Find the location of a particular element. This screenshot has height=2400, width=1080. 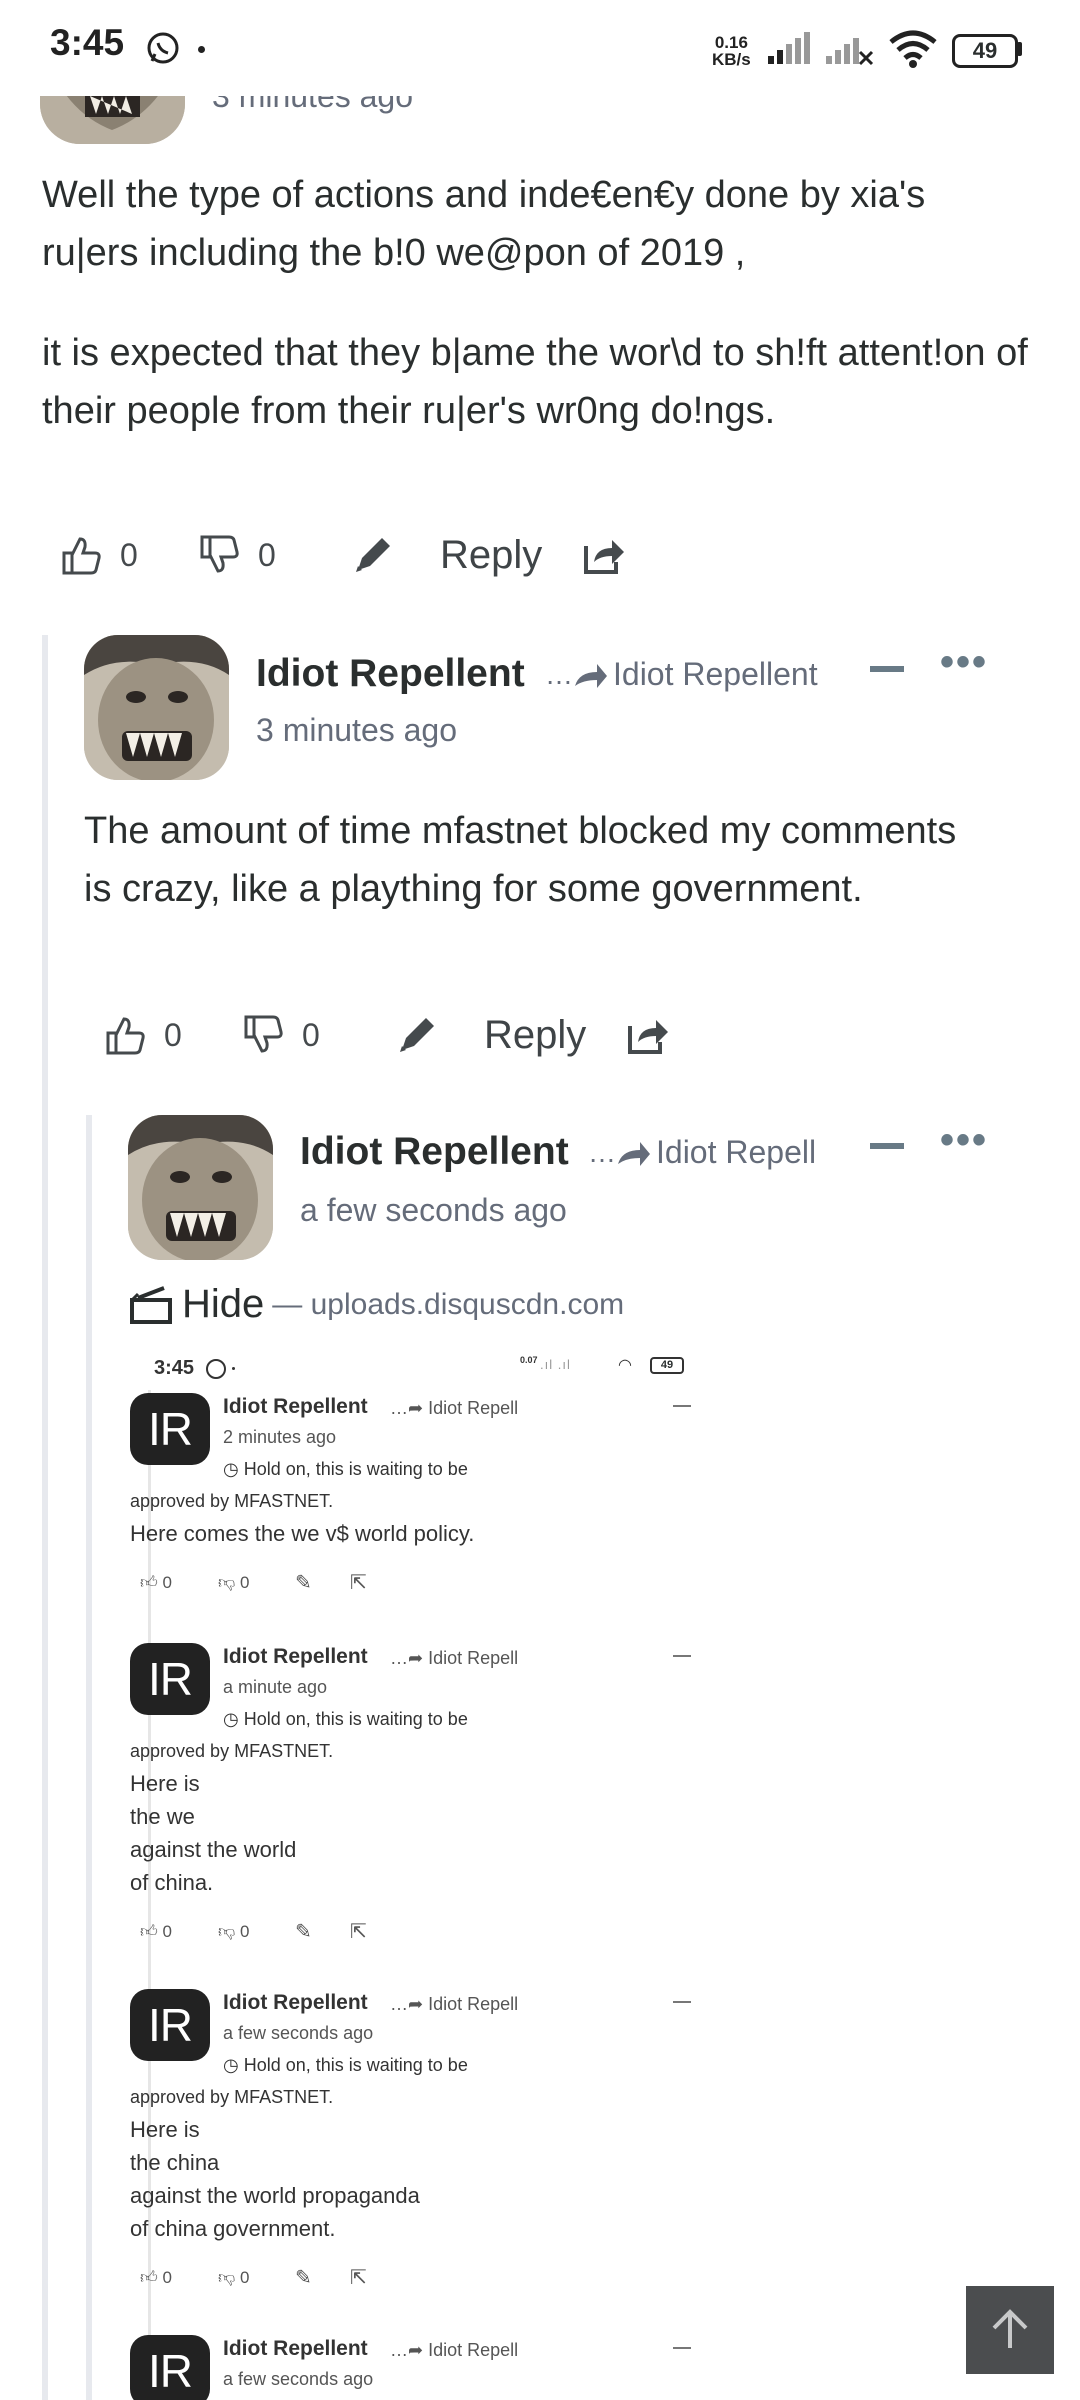

media-hide-toggle: Hide — uploads.disquscdn.com is located at coordinates (376, 1304).